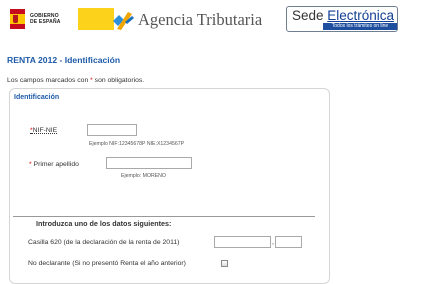 Image resolution: width=432 pixels, height=284 pixels. What do you see at coordinates (200, 19) in the screenshot?
I see `agency-name: Agencia Tributaria` at bounding box center [200, 19].